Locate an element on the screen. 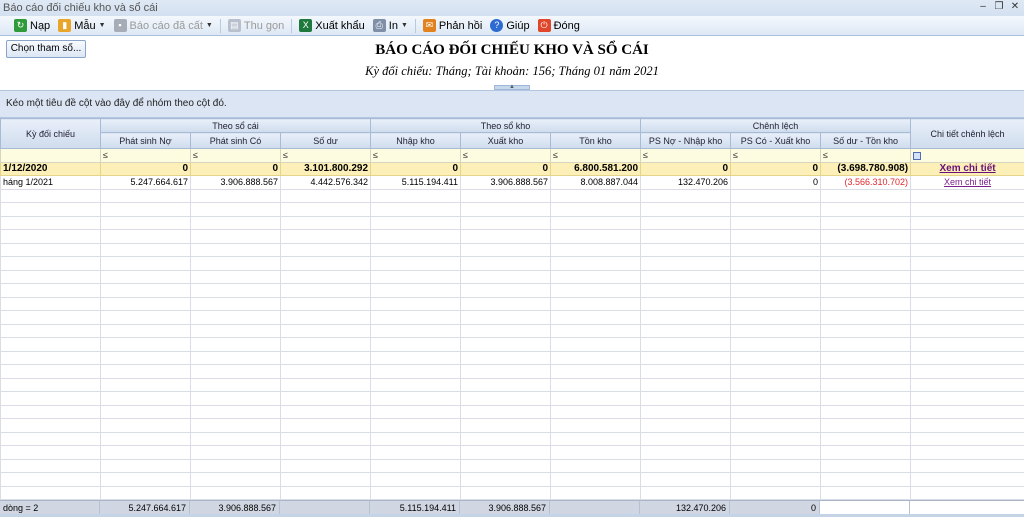  cell-ky: háng 1/2021 is located at coordinates (50, 182).